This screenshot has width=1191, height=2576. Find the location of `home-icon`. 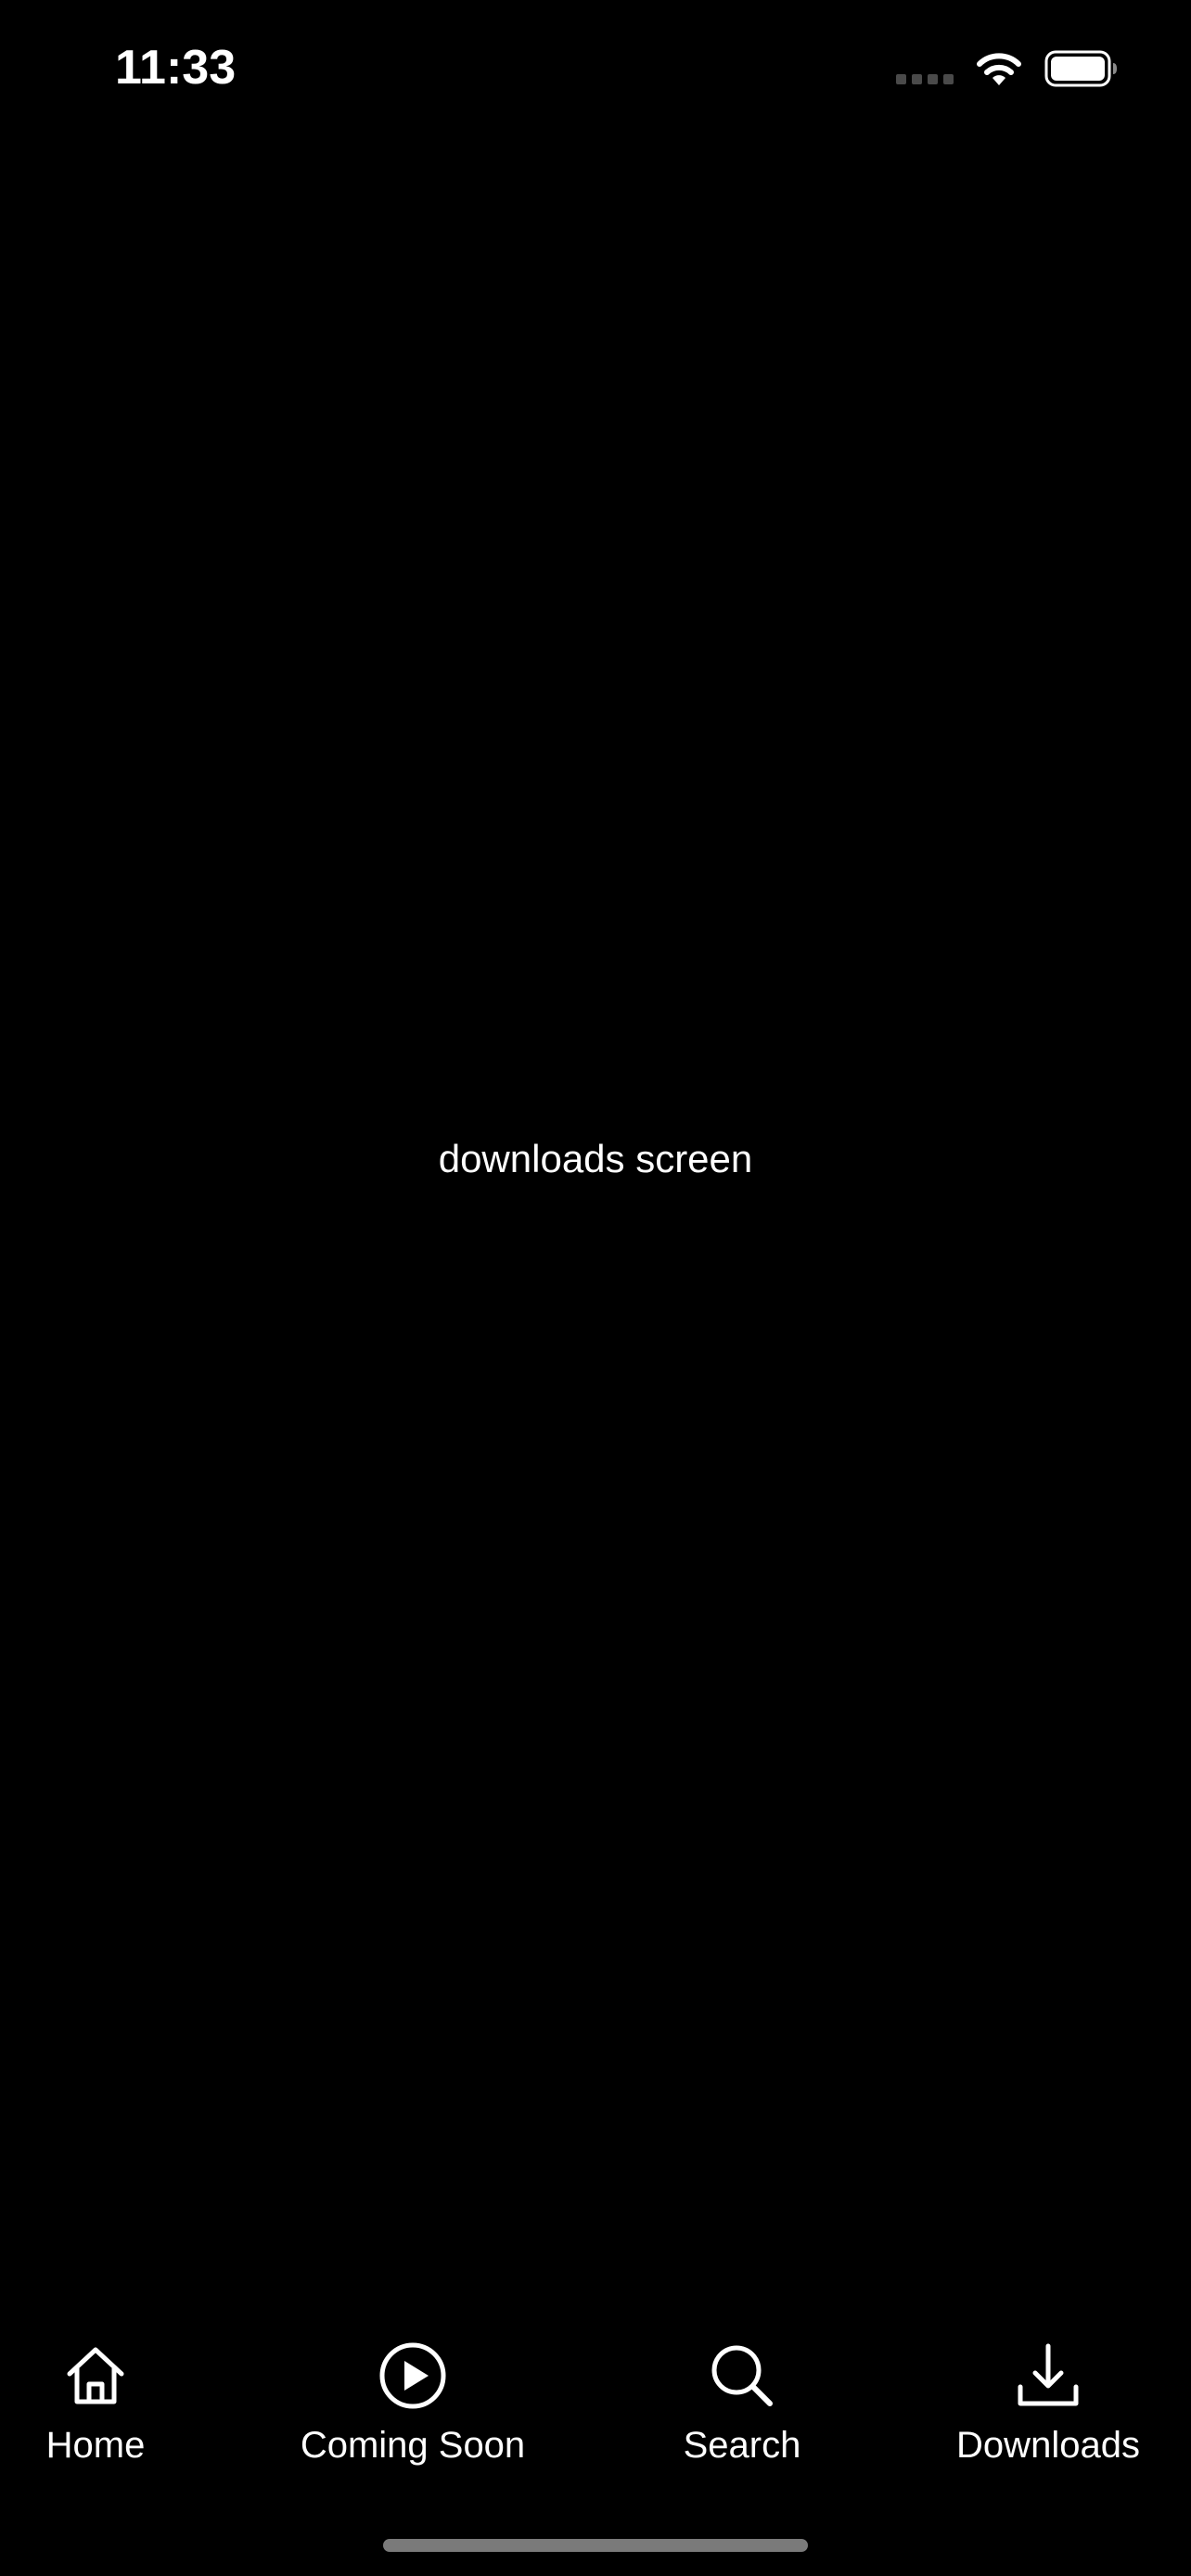

home-icon is located at coordinates (95, 2376).